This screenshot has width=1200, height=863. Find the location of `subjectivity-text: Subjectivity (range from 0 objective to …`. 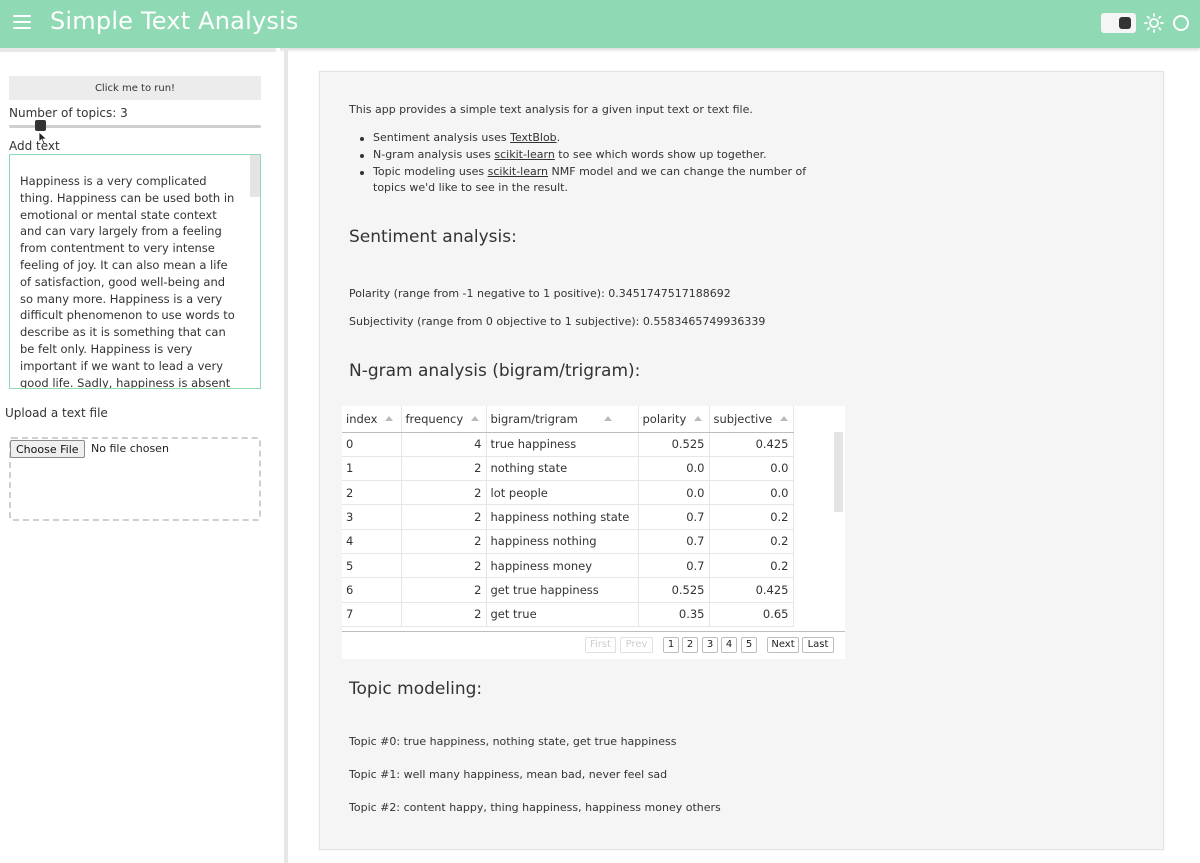

subjectivity-text: Subjectivity (range from 0 objective to … is located at coordinates (557, 321).